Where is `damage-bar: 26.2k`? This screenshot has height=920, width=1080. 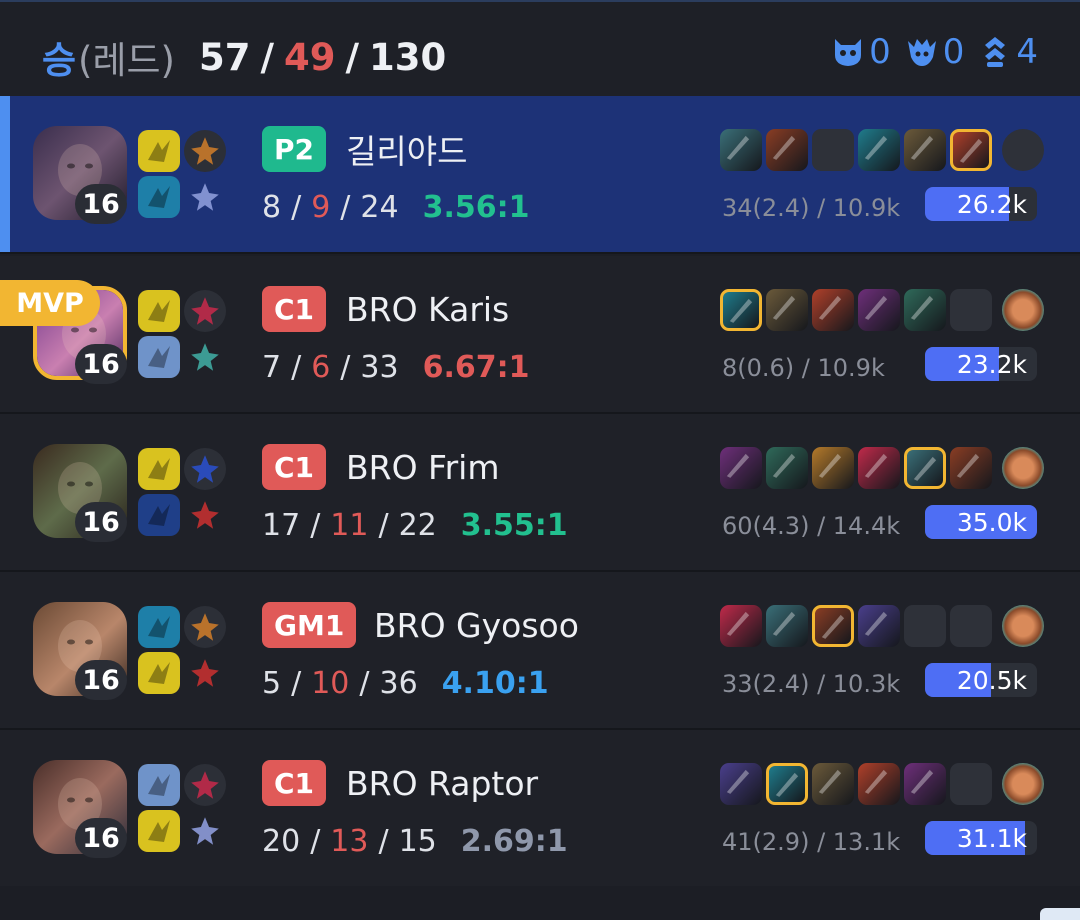
damage-bar: 26.2k is located at coordinates (981, 204).